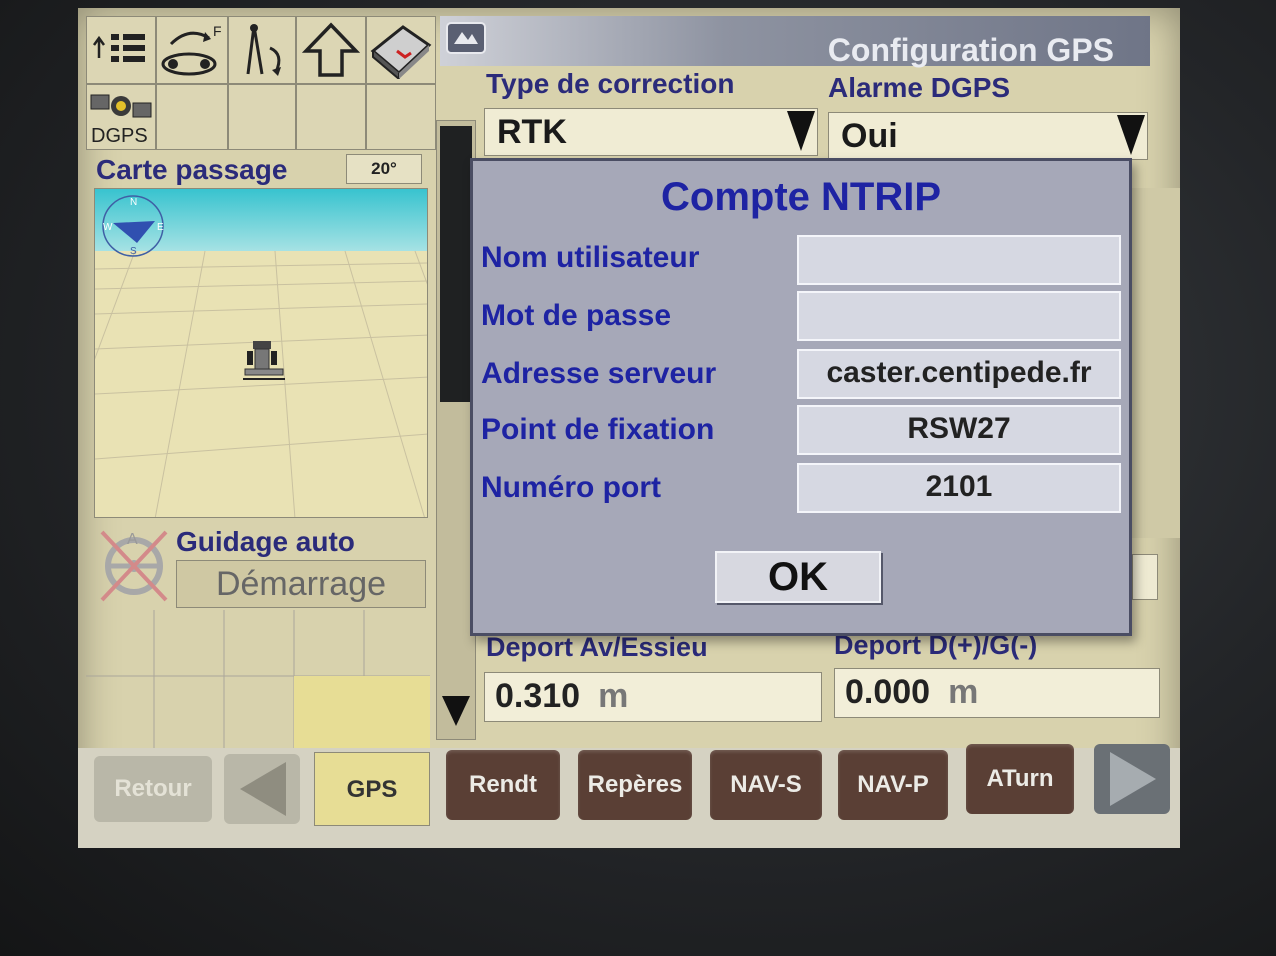 This screenshot has height=956, width=1276. I want to click on deport-dg-unit: m, so click(963, 692).